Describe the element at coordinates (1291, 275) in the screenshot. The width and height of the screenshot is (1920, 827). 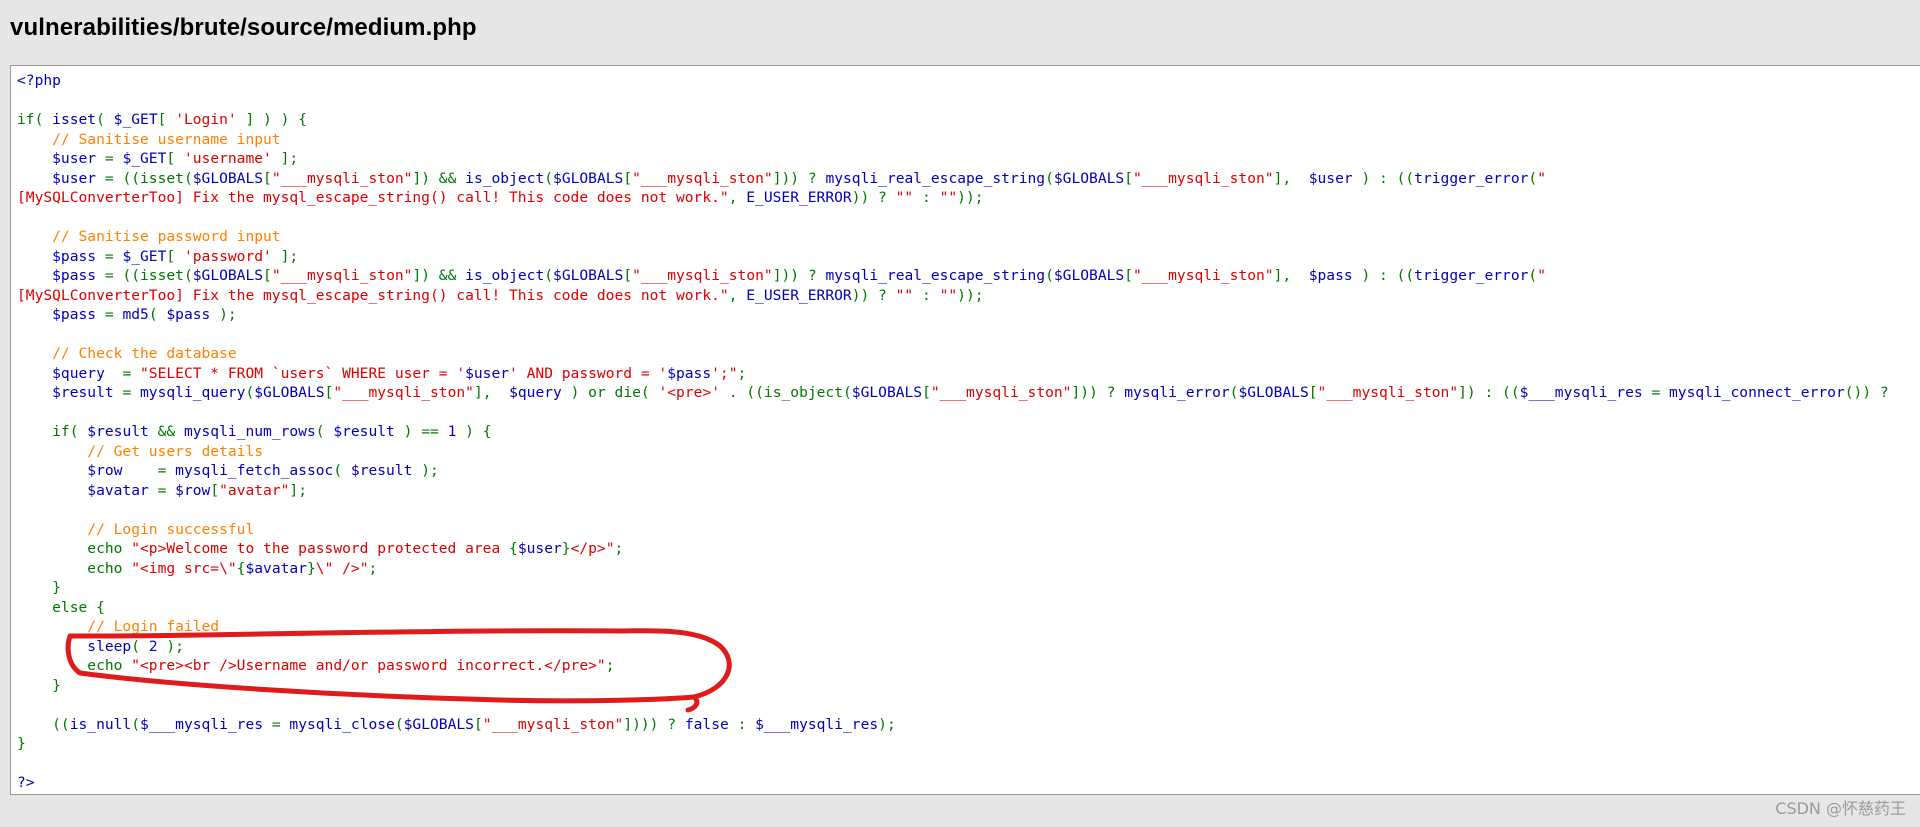
I see `code-token: ],` at that location.